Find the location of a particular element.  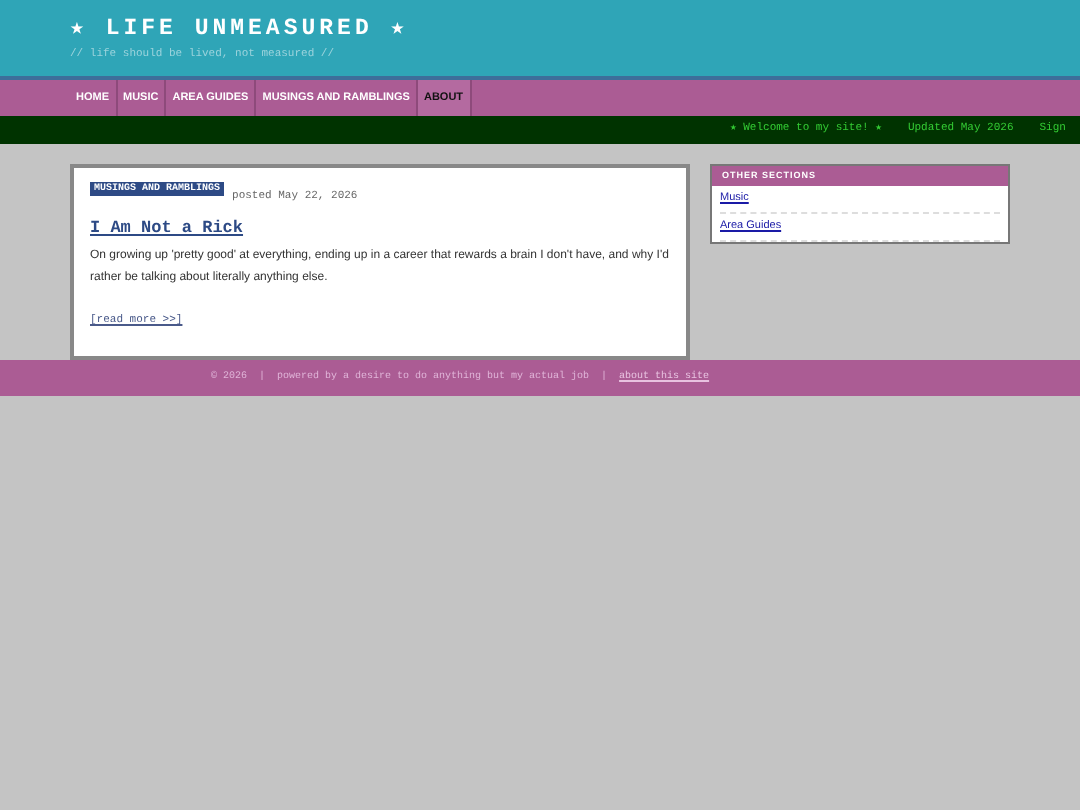

site-title: ★ LIFE UNMEASURED ★ is located at coordinates (240, 30).